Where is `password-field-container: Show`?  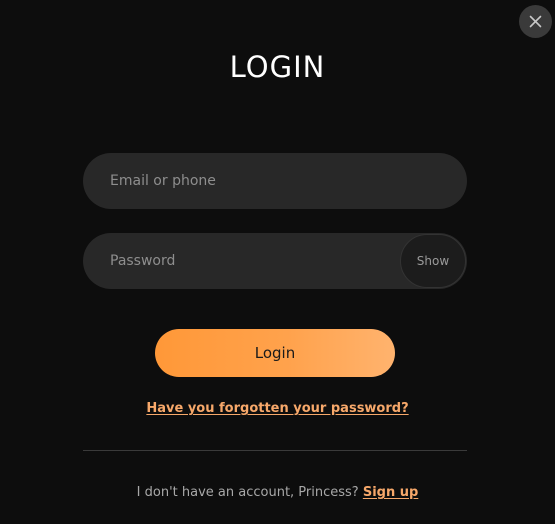
password-field-container: Show is located at coordinates (275, 261).